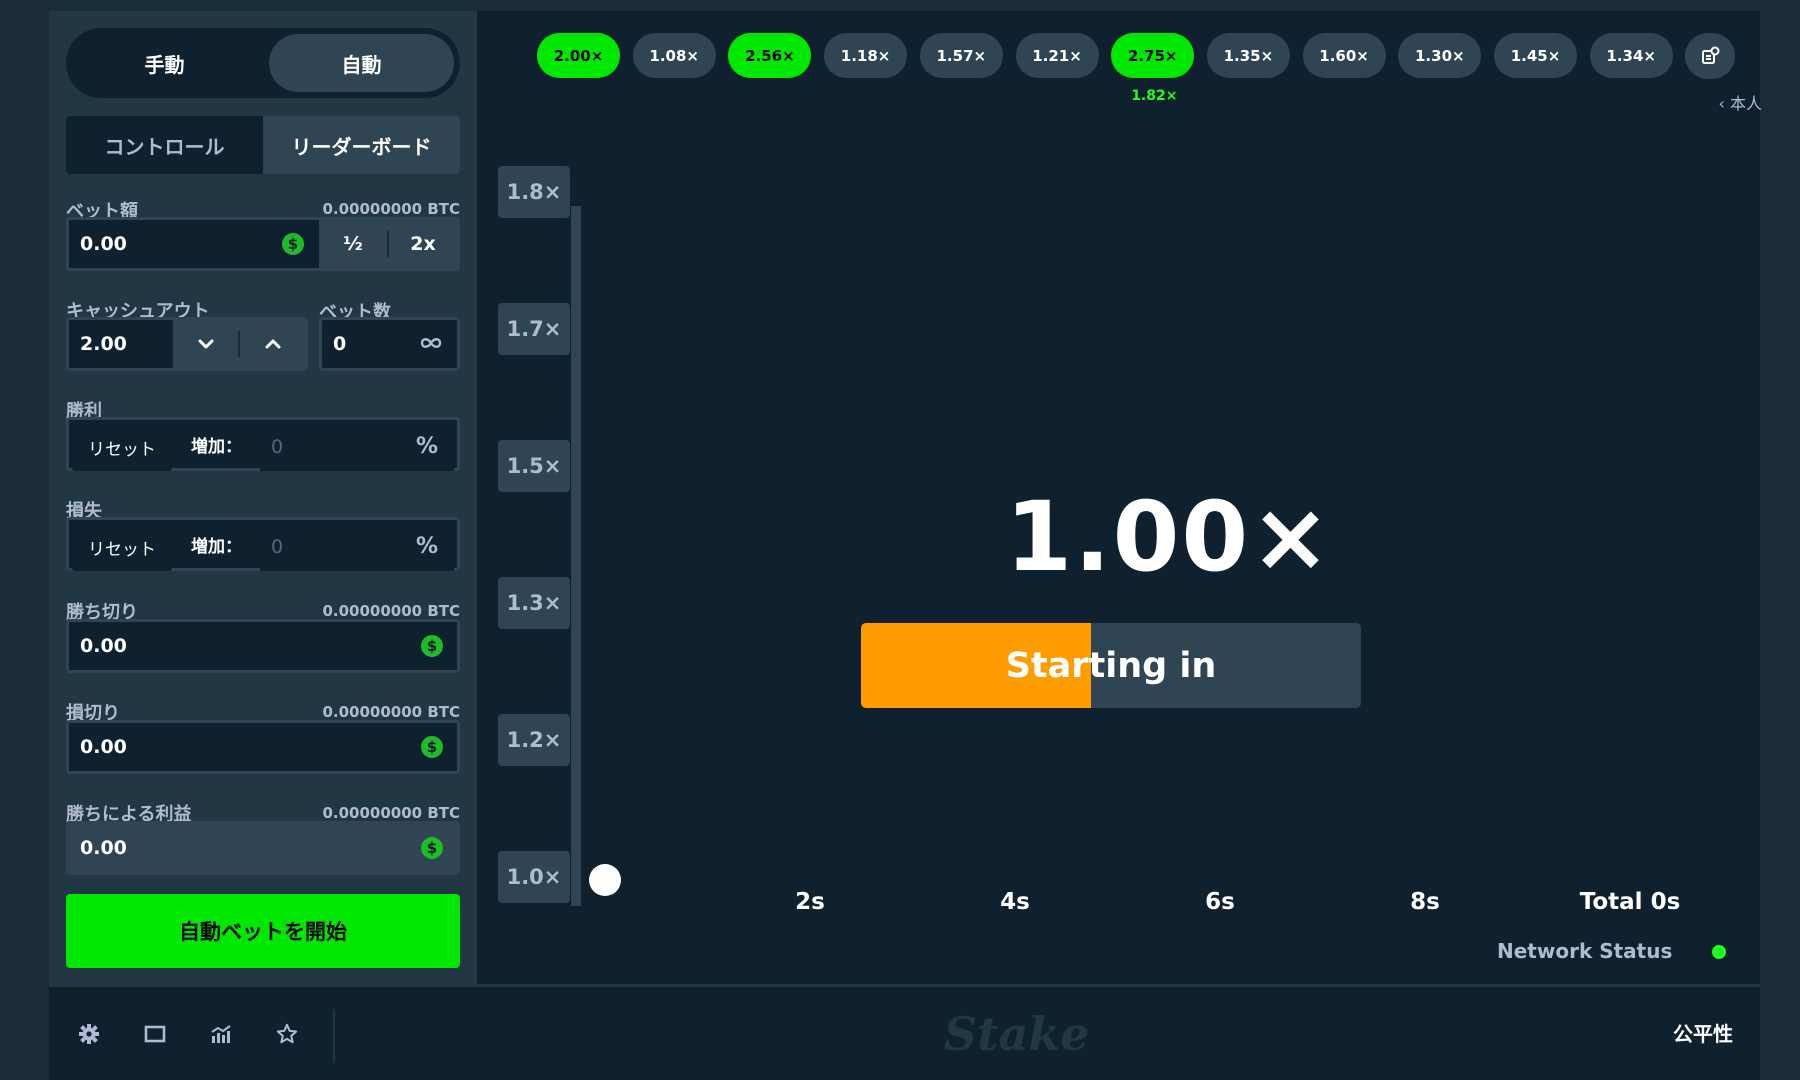 Image resolution: width=1800 pixels, height=1080 pixels. What do you see at coordinates (1154, 96) in the screenshot?
I see `hover-multiplier: 1.82×` at bounding box center [1154, 96].